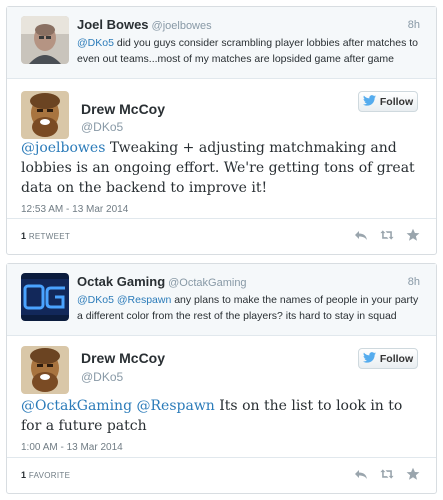 The image size is (443, 500). Describe the element at coordinates (113, 24) in the screenshot. I see `context-author-name: Joel Bowes` at that location.